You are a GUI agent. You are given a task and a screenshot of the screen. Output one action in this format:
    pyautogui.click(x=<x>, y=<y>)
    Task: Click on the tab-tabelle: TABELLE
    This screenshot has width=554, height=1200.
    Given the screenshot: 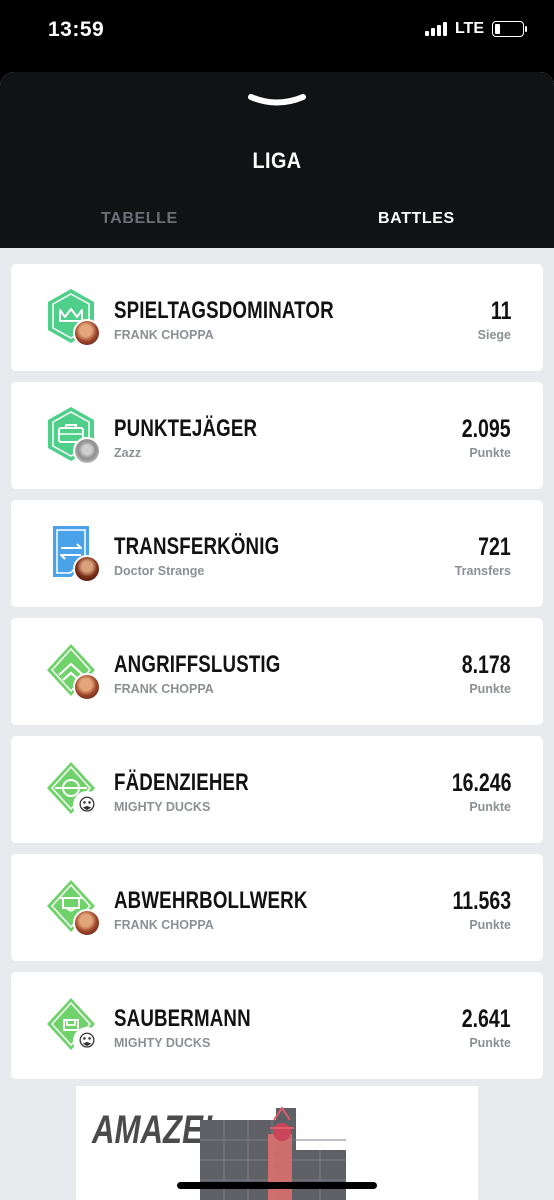 What is the action you would take?
    pyautogui.click(x=139, y=219)
    